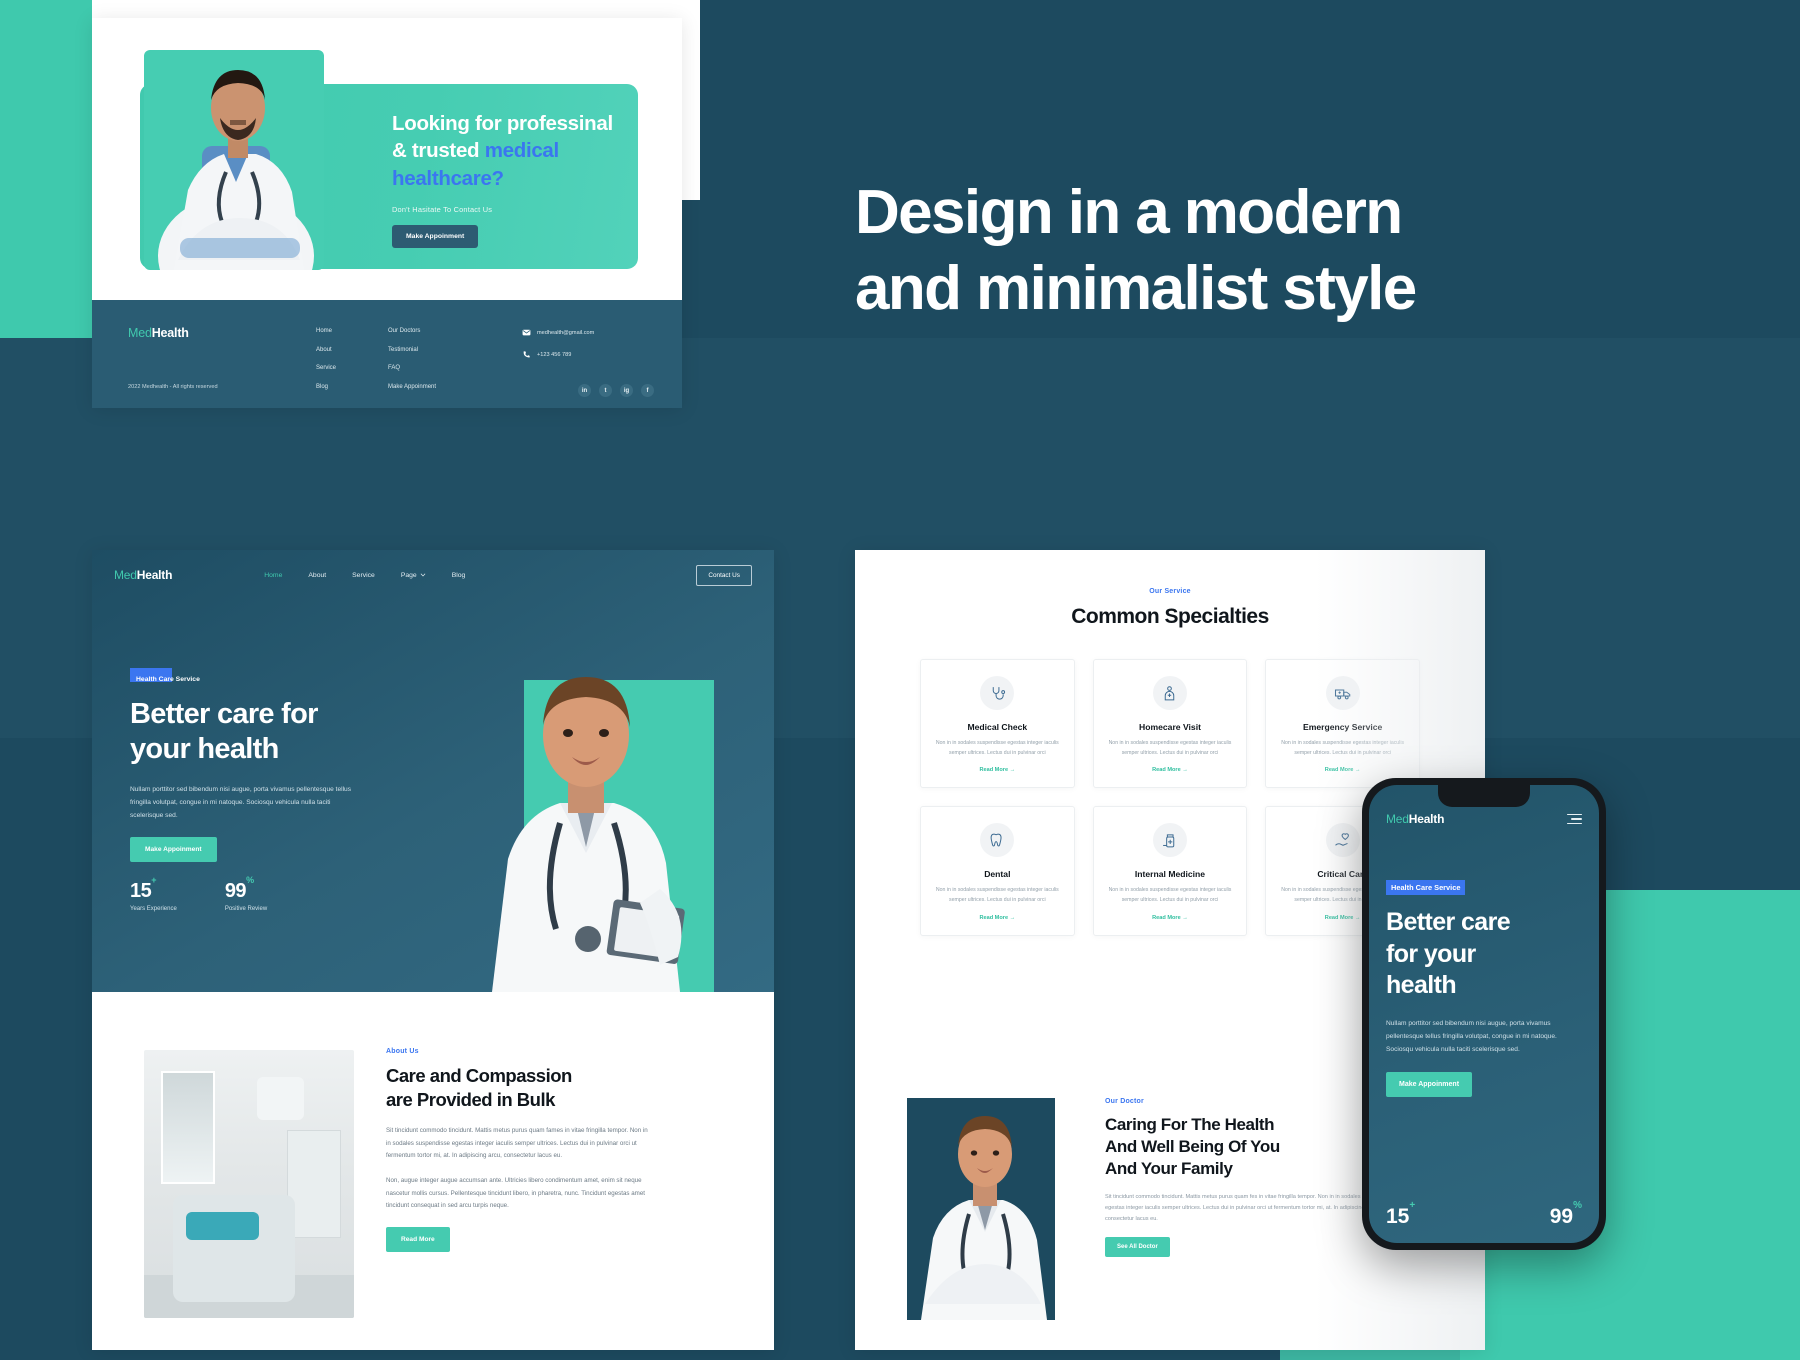 This screenshot has width=1800, height=1360. I want to click on contact-us-button: Contact Us, so click(724, 575).